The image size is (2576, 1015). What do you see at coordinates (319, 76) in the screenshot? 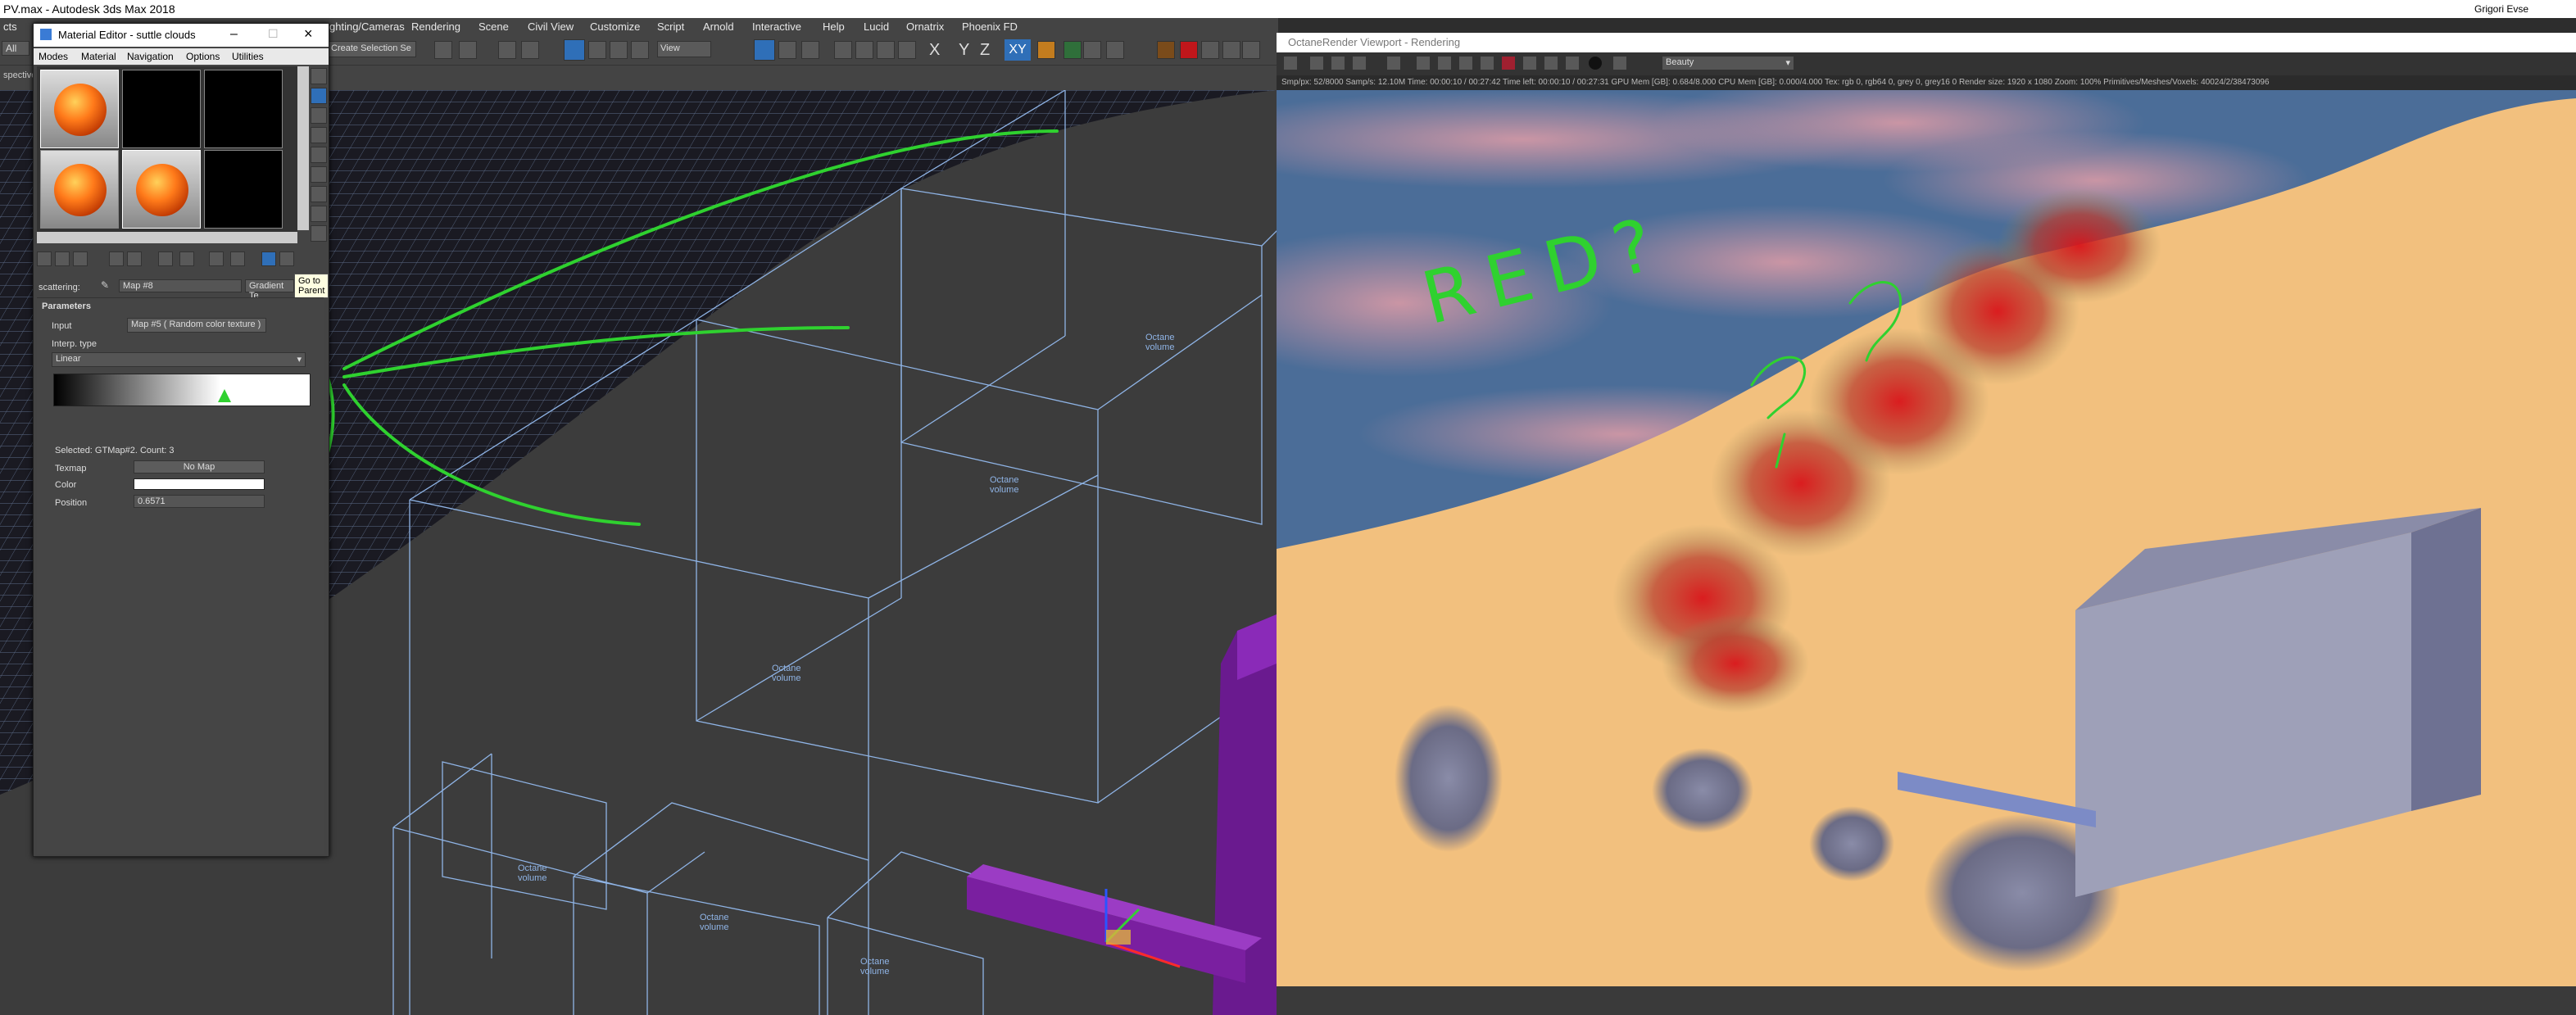
I see `sample-type-icon` at bounding box center [319, 76].